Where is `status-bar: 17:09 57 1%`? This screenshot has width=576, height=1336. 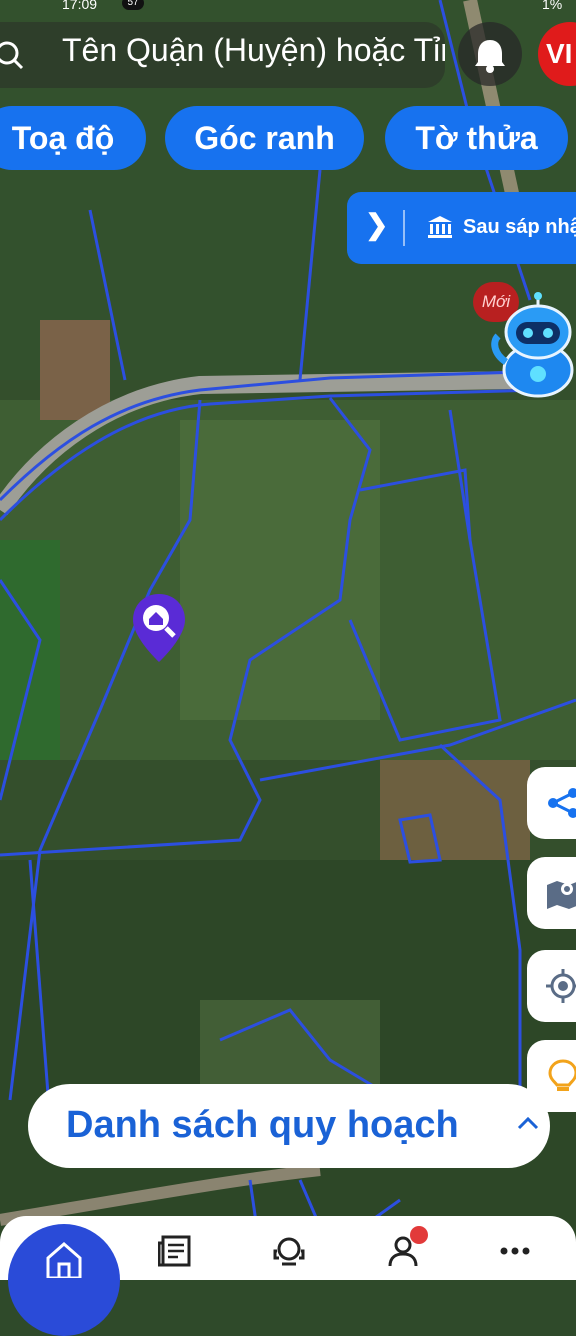
status-bar: 17:09 57 1% is located at coordinates (288, 7).